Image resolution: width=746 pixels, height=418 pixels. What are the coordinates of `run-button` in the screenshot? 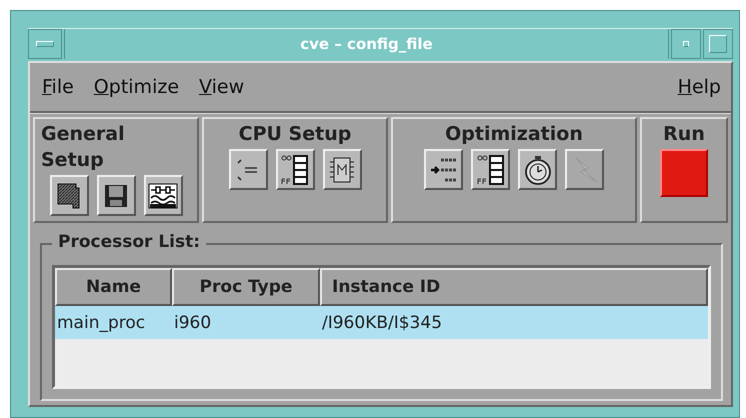 It's located at (684, 173).